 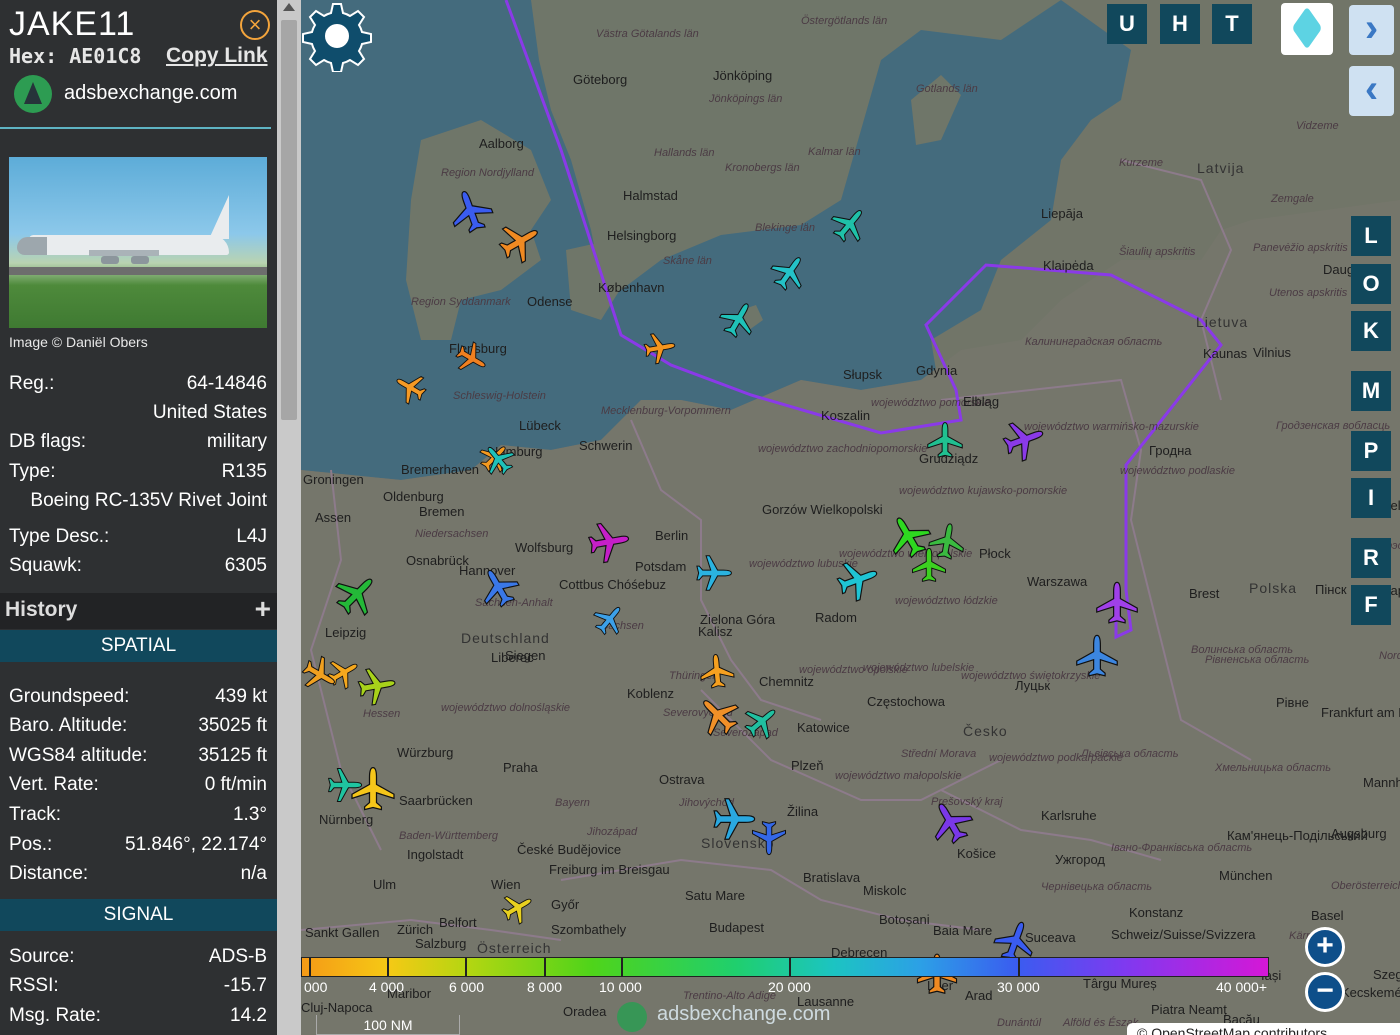 I want to click on copy-link: Copy Link, so click(x=217, y=56).